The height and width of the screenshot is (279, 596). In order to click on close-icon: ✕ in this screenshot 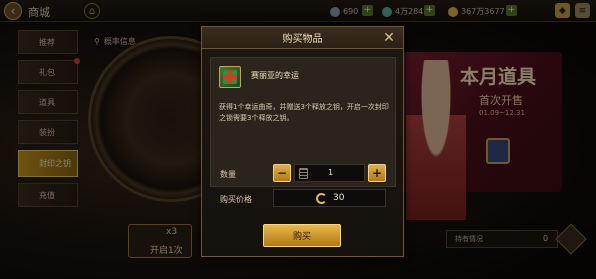, I will do `click(389, 38)`.